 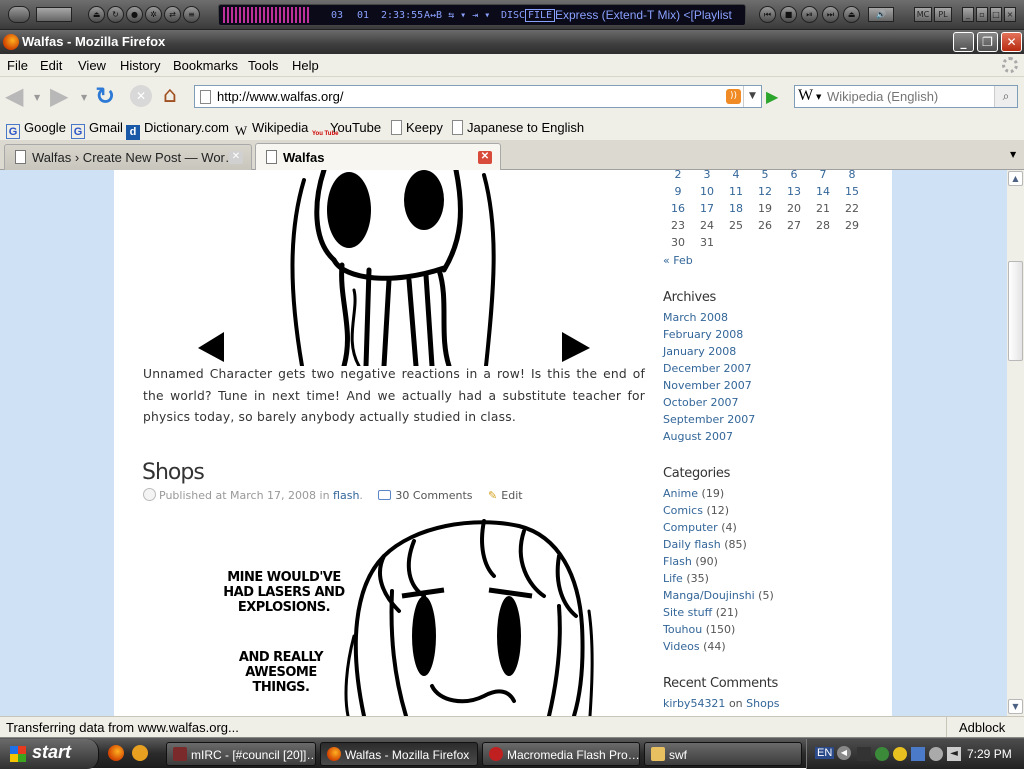 I want to click on tab-close-icon: ✕, so click(x=485, y=157).